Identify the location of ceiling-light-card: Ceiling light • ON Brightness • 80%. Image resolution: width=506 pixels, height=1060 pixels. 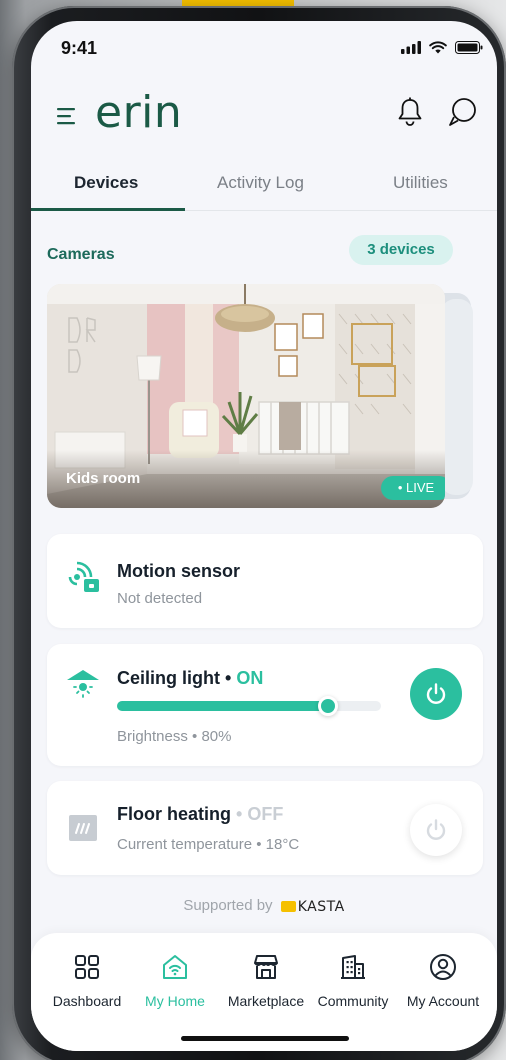
(265, 705).